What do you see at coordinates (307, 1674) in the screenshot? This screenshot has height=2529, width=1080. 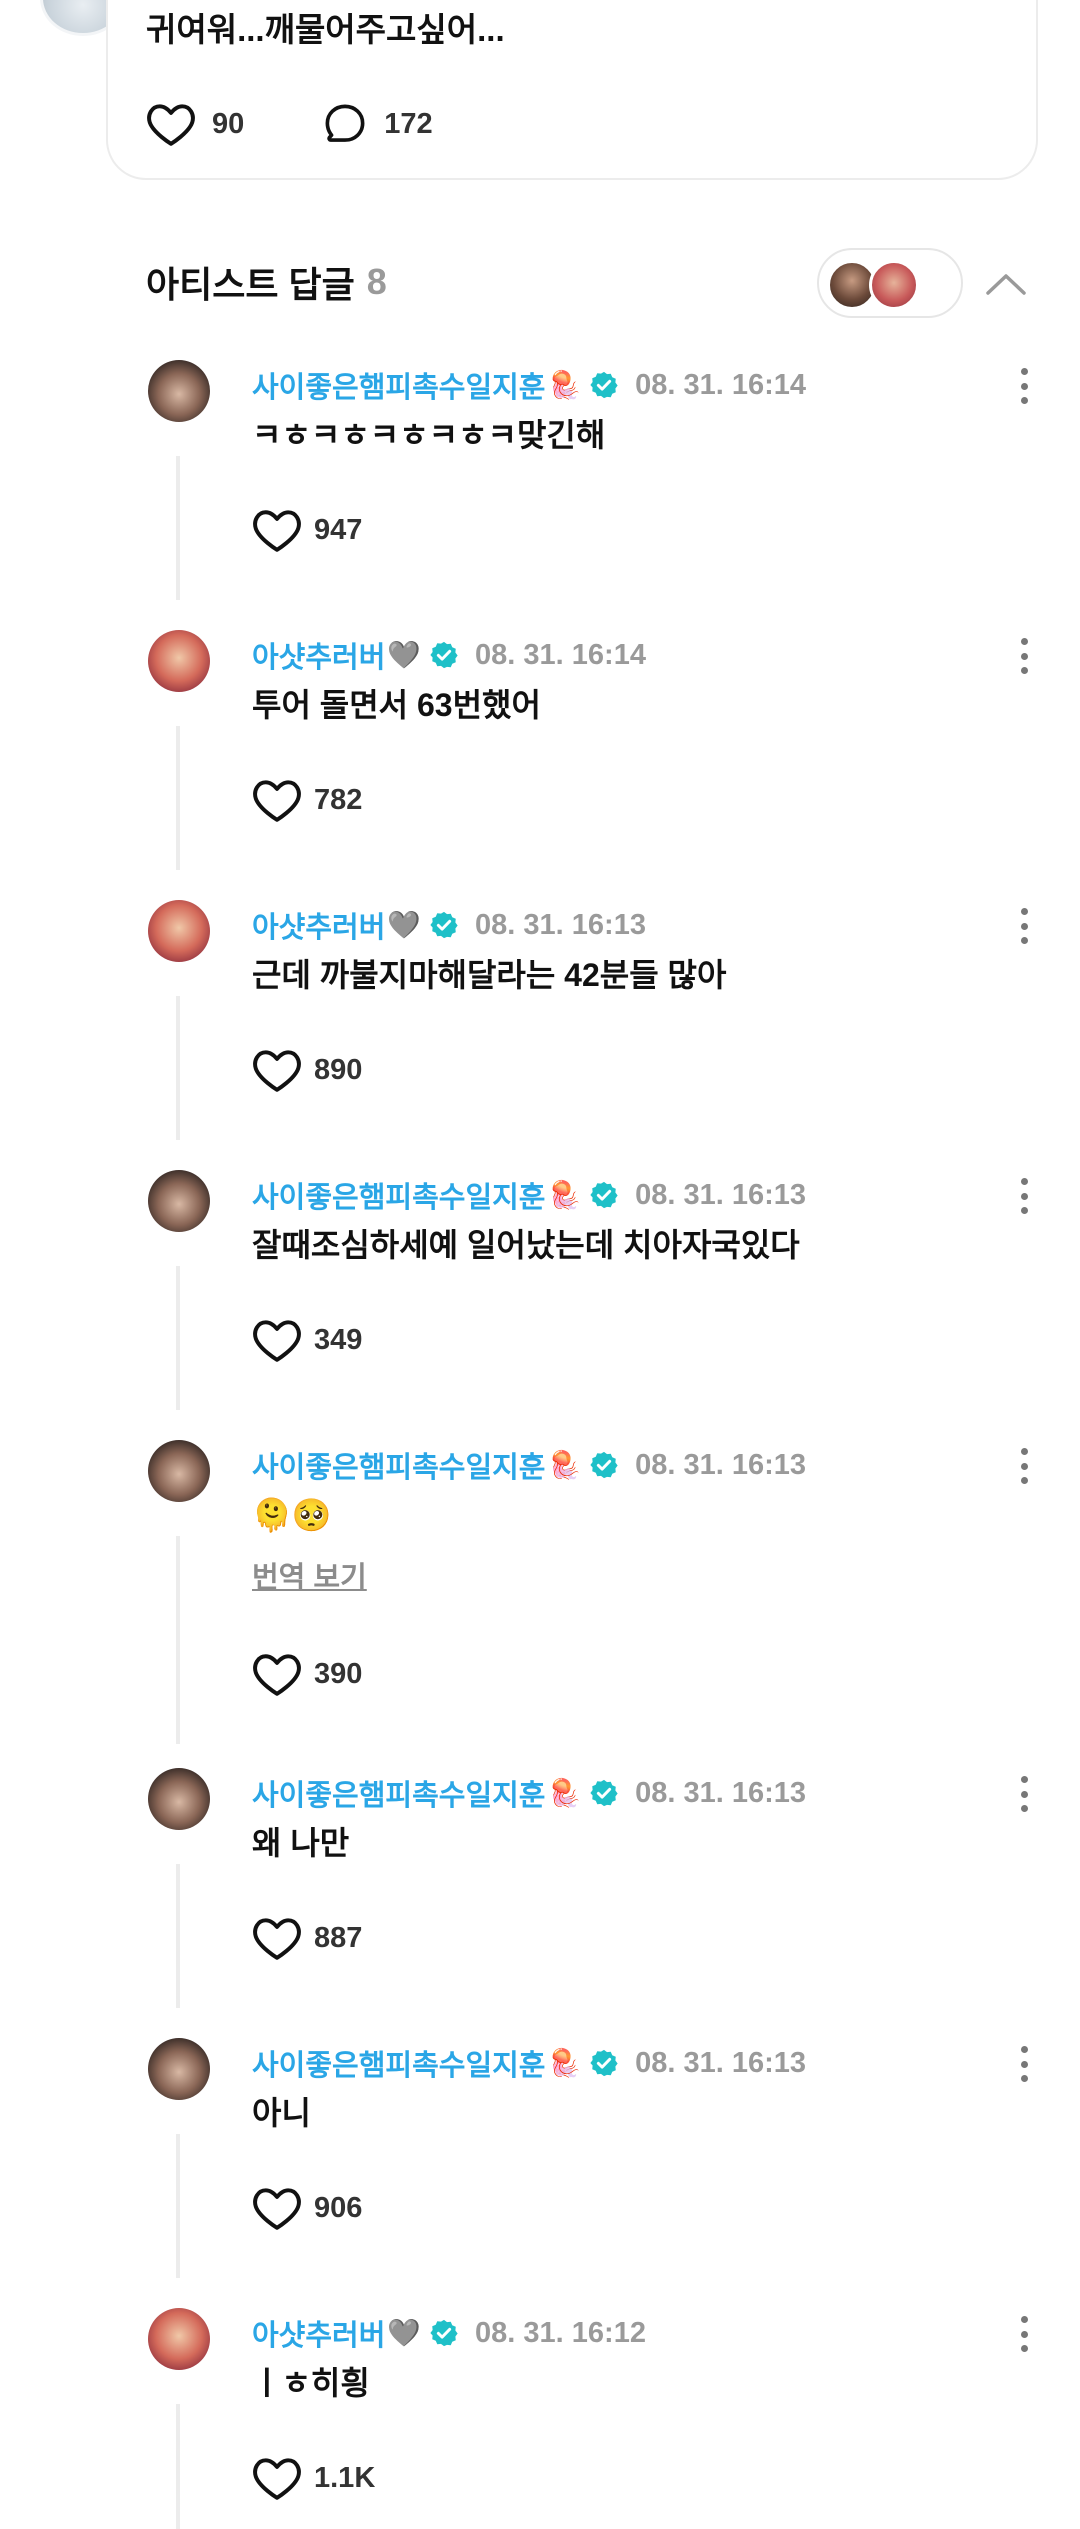 I see `reply-like-button: 390` at bounding box center [307, 1674].